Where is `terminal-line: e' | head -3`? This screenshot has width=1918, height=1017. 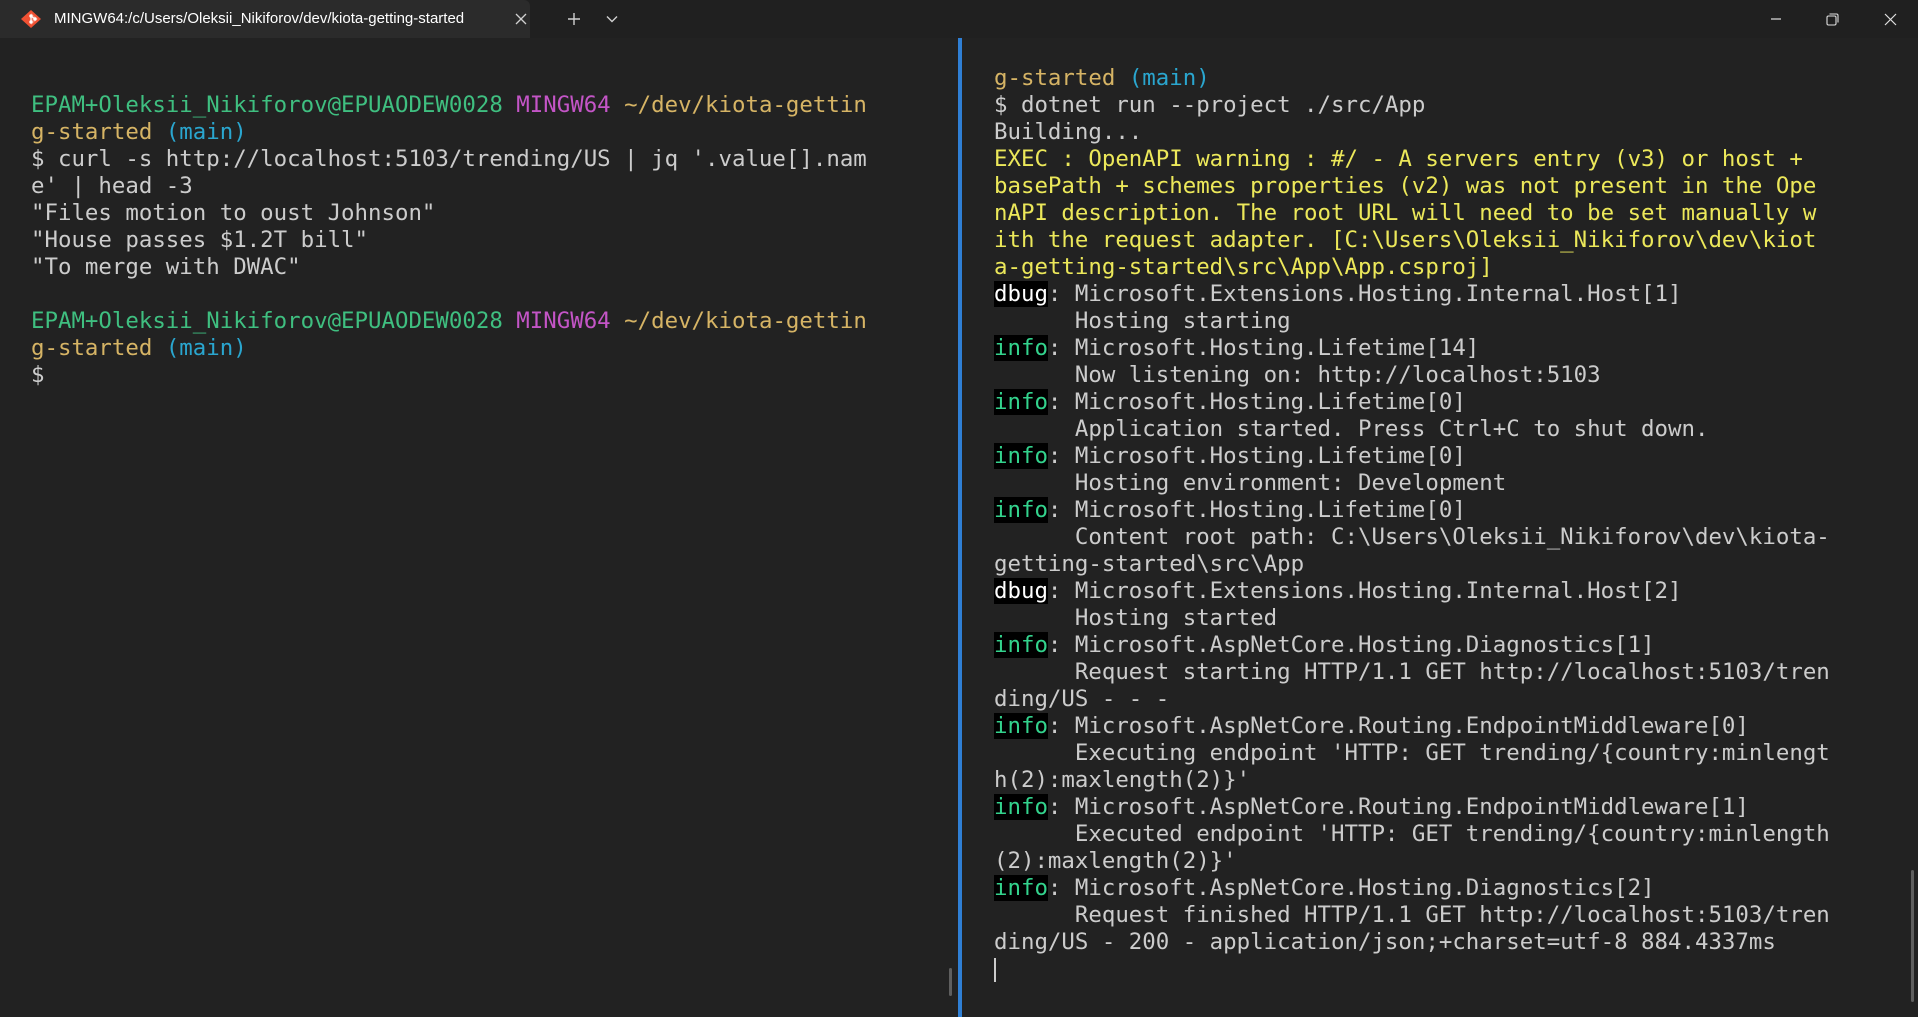
terminal-line: e' | head -3 is located at coordinates (449, 186).